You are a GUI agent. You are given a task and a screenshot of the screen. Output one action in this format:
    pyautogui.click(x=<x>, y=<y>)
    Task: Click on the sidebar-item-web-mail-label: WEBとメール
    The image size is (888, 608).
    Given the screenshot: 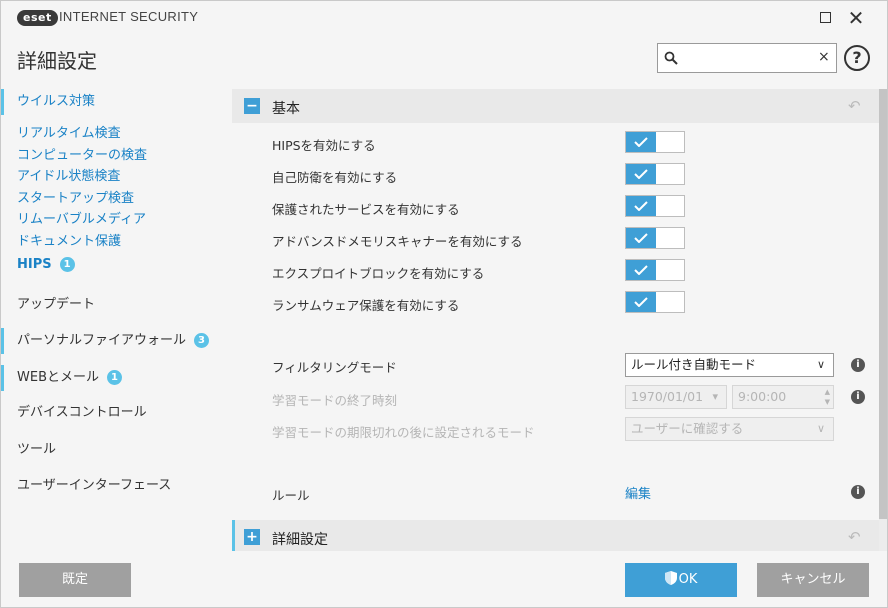 What is the action you would take?
    pyautogui.click(x=58, y=377)
    